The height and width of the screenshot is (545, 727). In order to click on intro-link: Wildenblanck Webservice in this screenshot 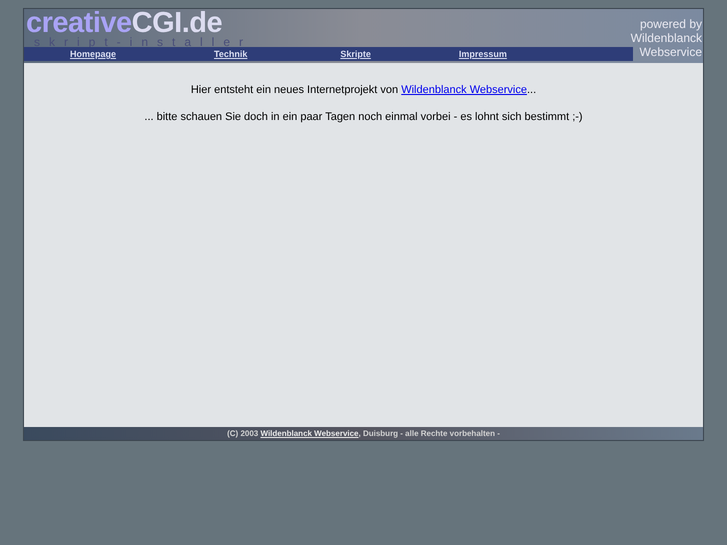, I will do `click(464, 90)`.